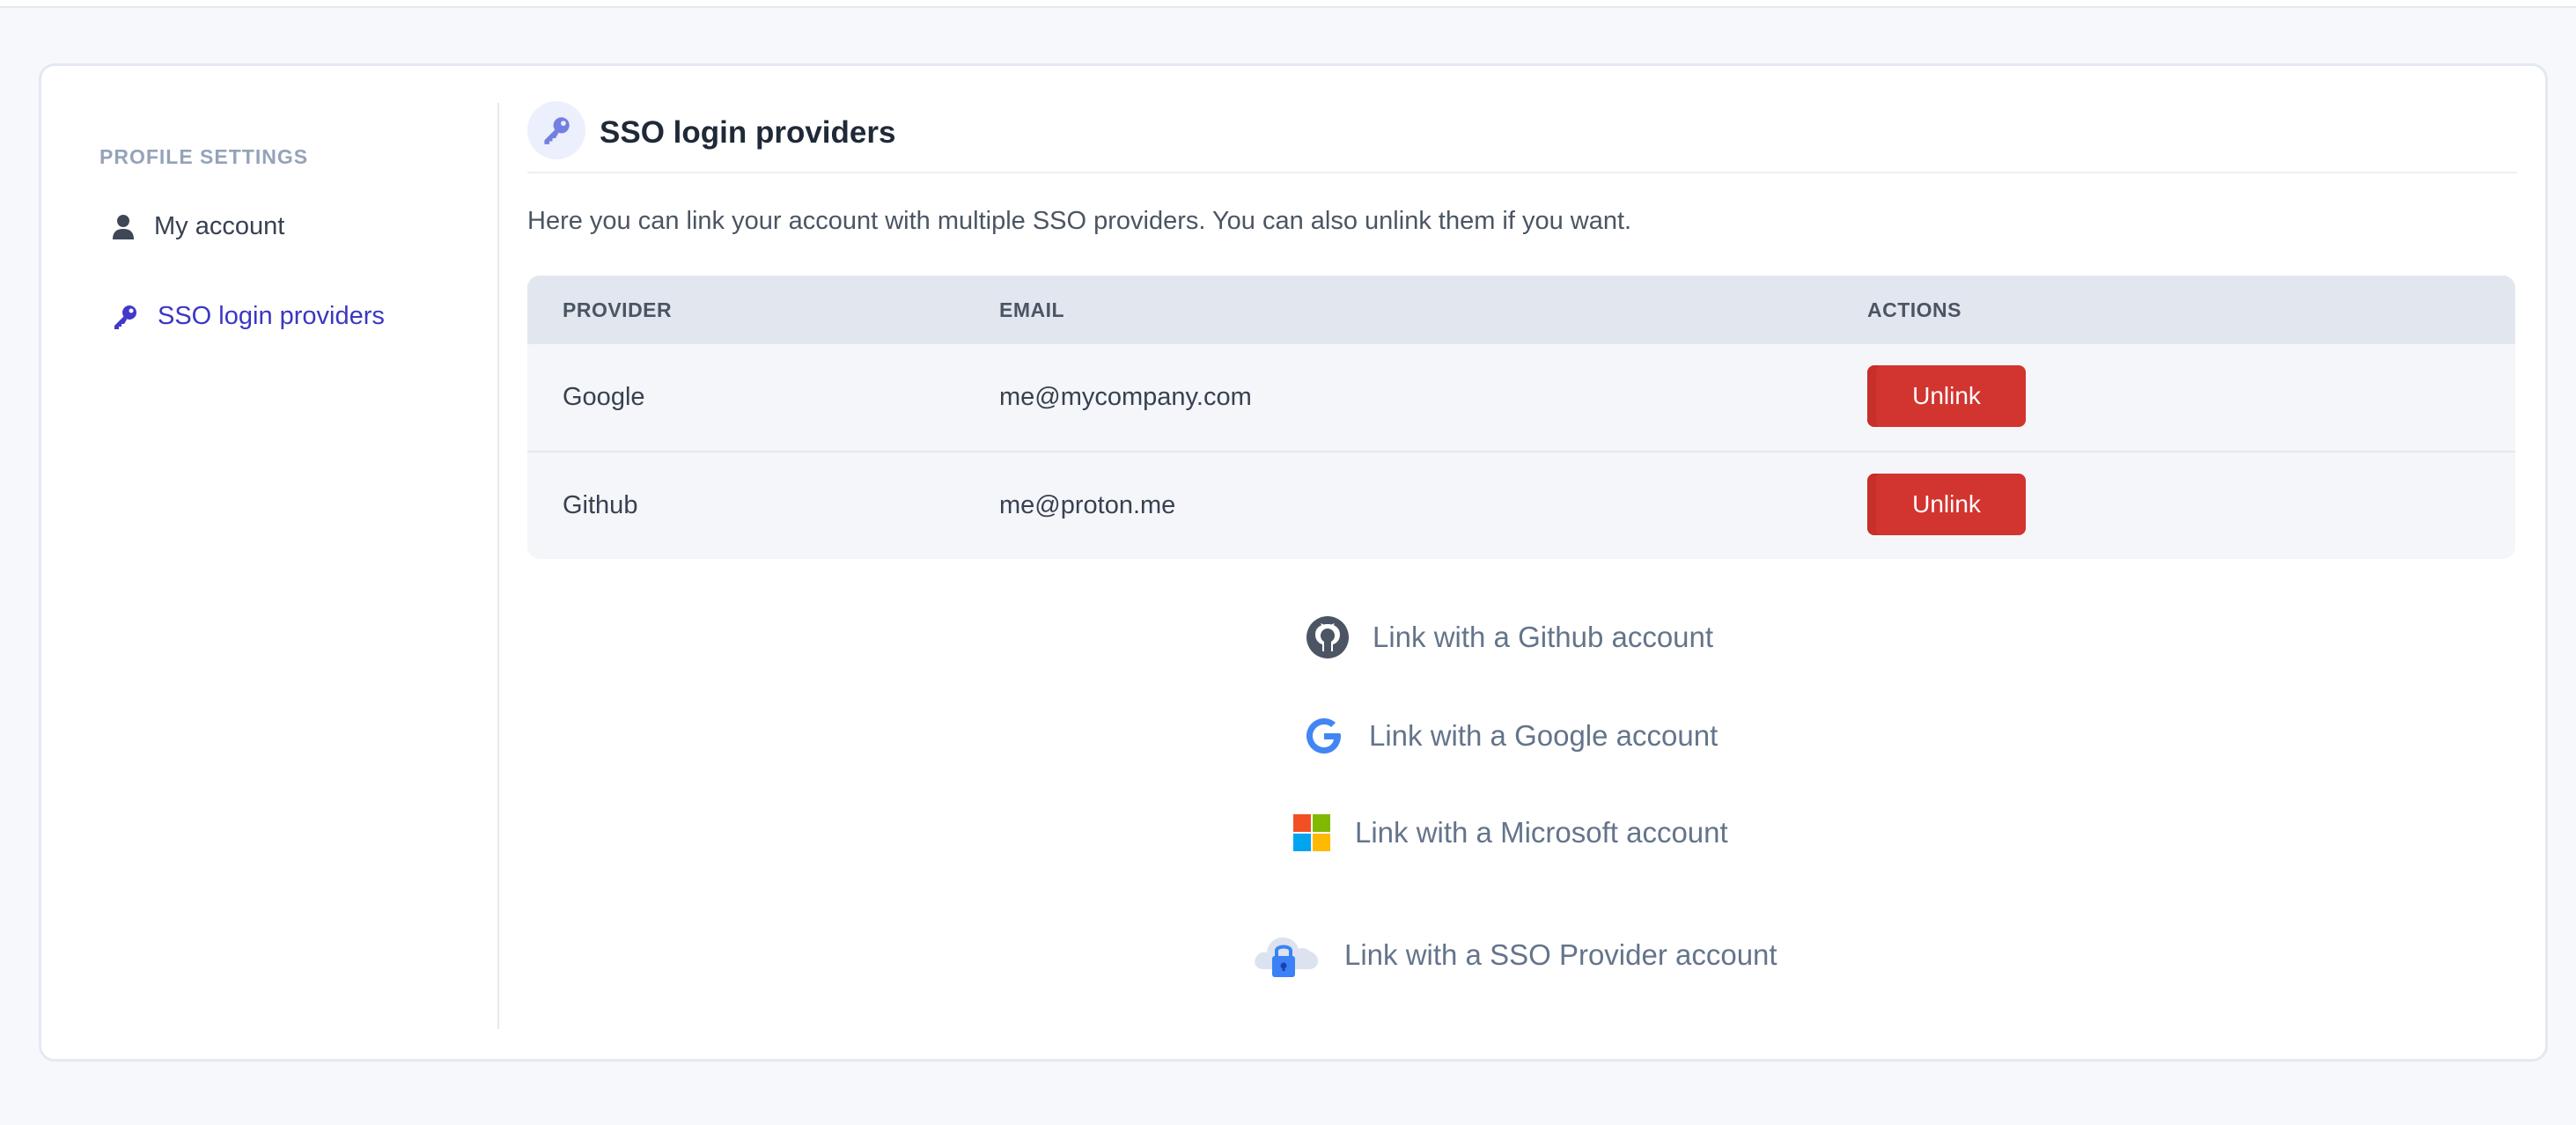 This screenshot has height=1125, width=2576. I want to click on link-microsoft-label: Link with a Microsoft account, so click(1542, 832).